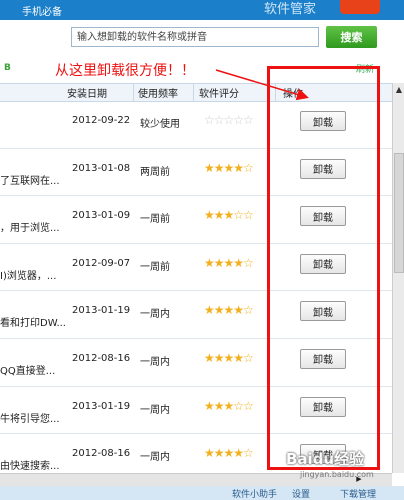  What do you see at coordinates (101, 120) in the screenshot?
I see `install-date: 2012-09-22` at bounding box center [101, 120].